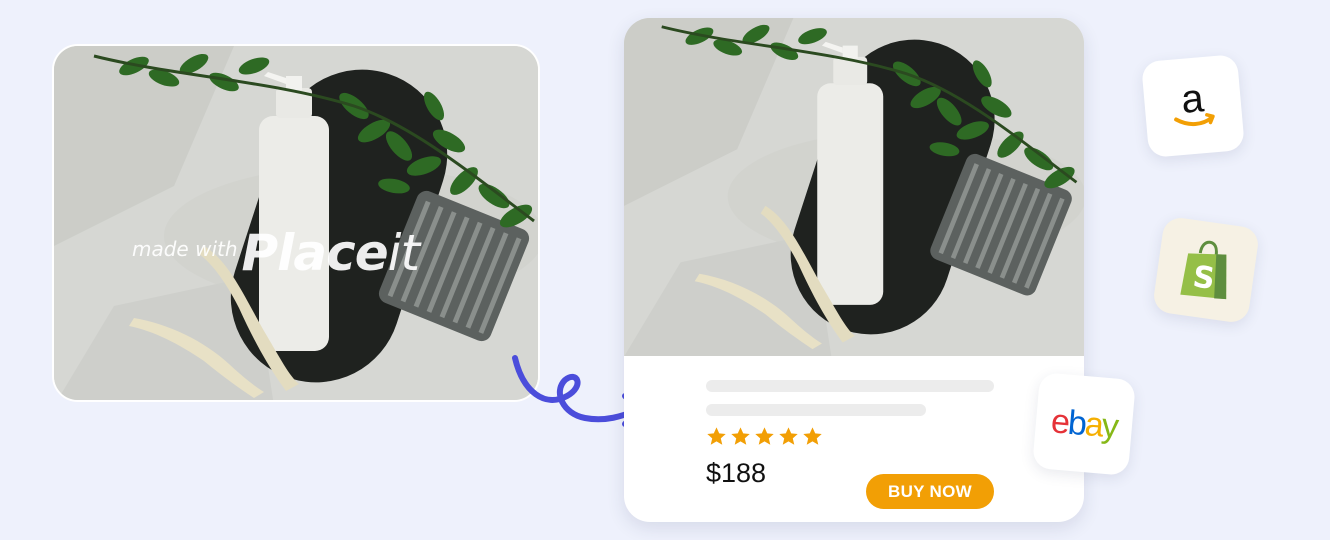 The image size is (1330, 540). I want to click on ebay-logo: ebay, so click(1084, 424).